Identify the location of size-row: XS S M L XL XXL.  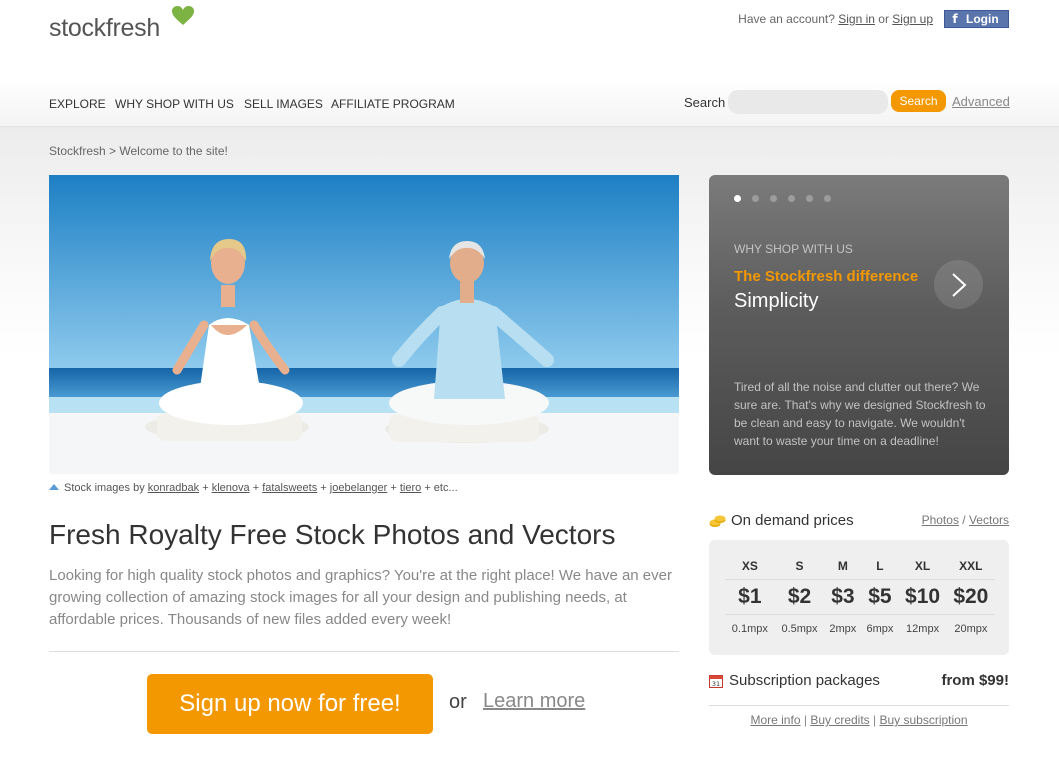
(860, 566).